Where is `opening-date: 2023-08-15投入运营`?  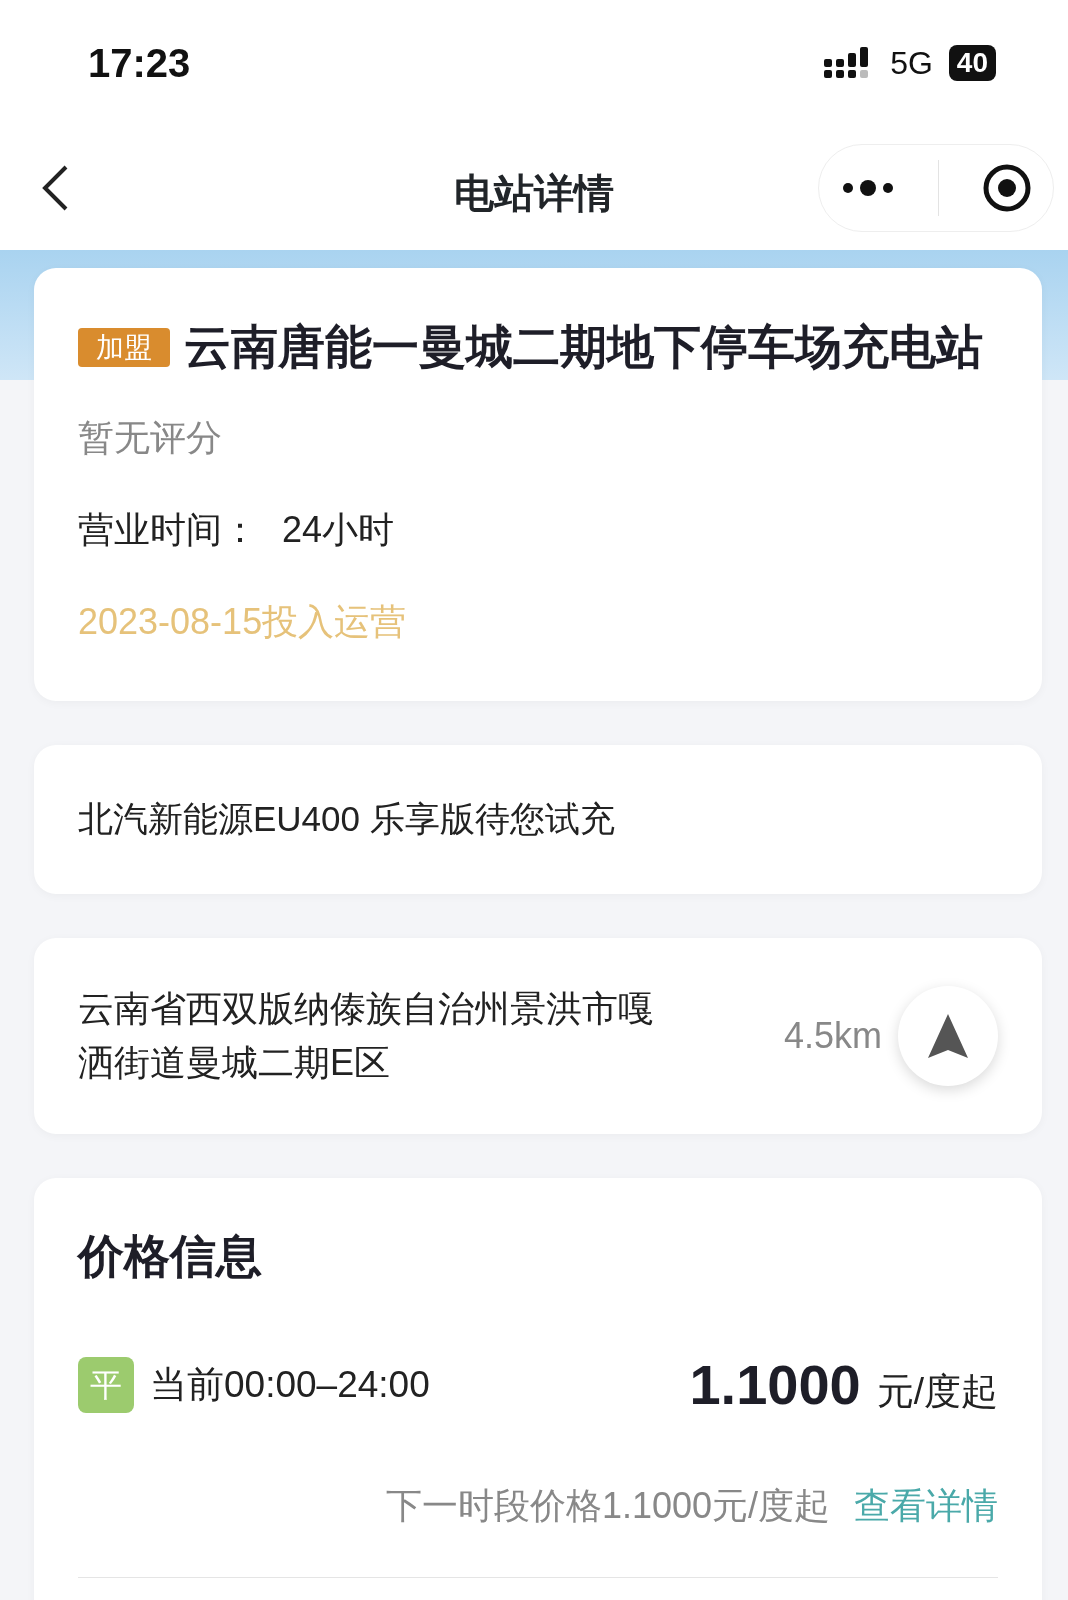
opening-date: 2023-08-15投入运营 is located at coordinates (243, 622).